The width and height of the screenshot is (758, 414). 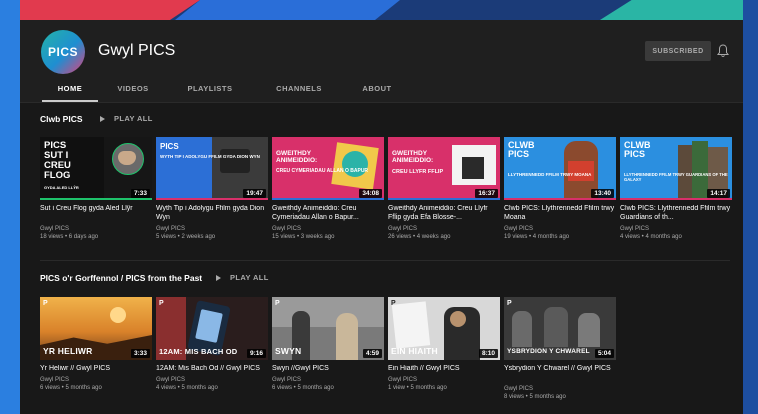 What do you see at coordinates (249, 277) in the screenshot?
I see `play-all-label: PLAY ALL` at bounding box center [249, 277].